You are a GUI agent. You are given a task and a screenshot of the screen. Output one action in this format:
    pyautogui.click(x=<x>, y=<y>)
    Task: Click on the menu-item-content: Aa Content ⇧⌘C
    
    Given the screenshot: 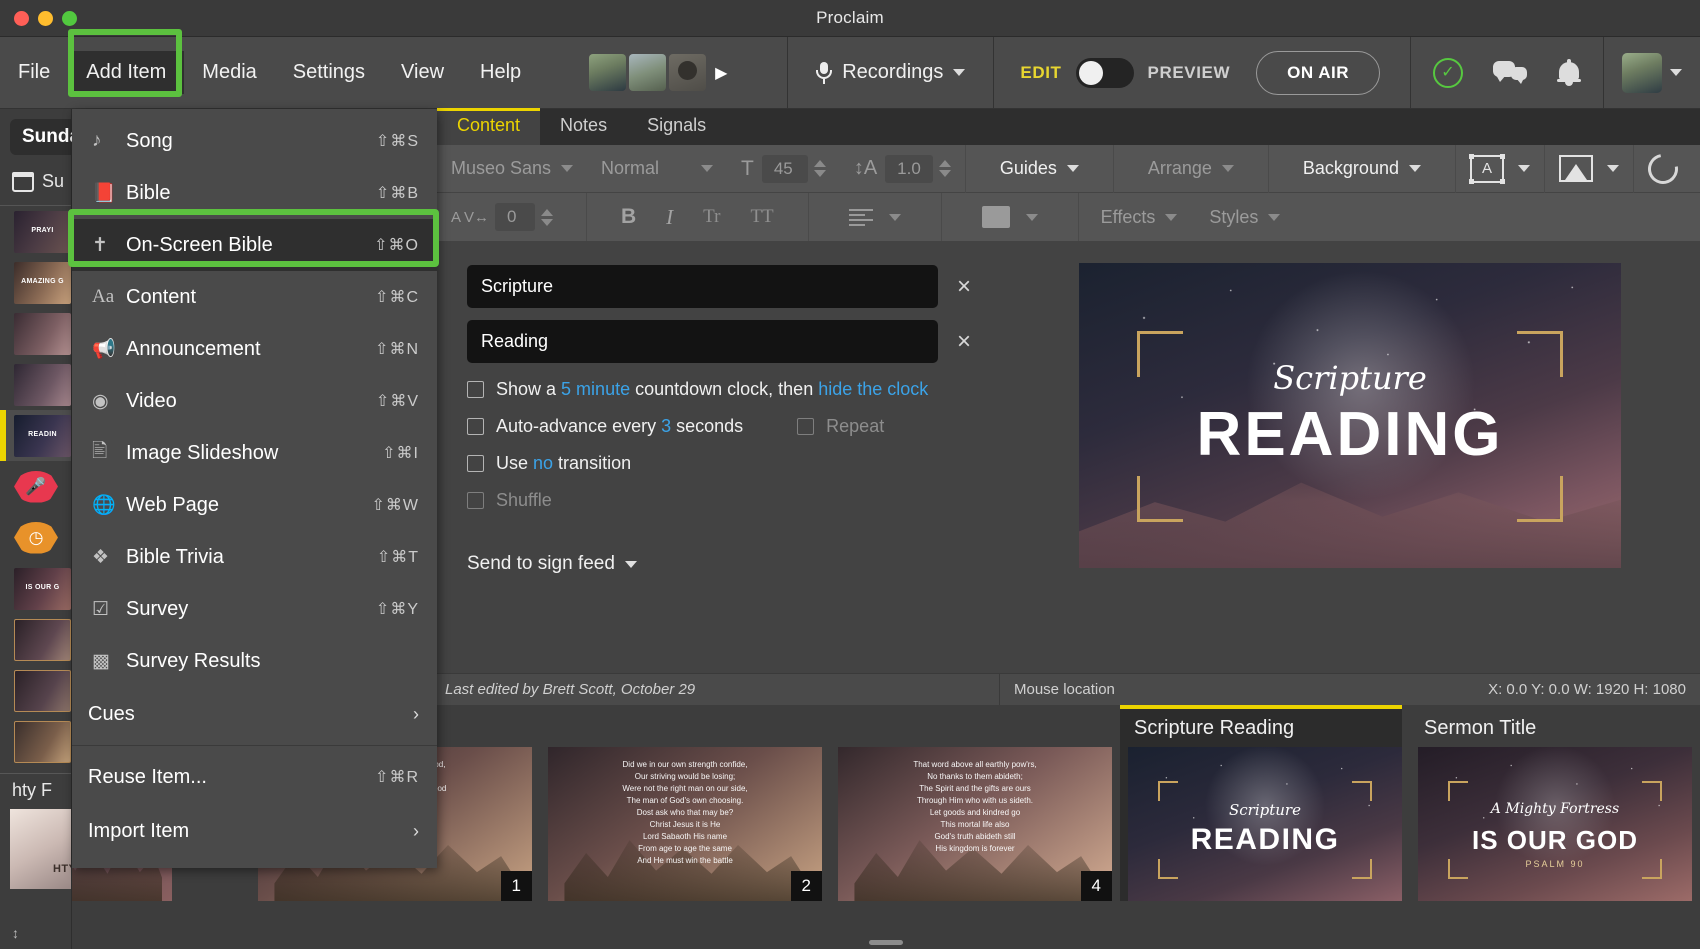 What is the action you would take?
    pyautogui.click(x=254, y=297)
    